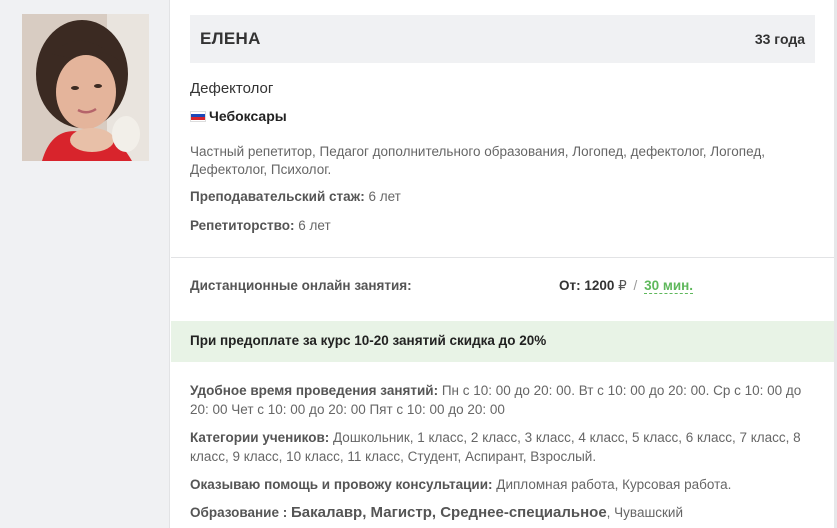 This screenshot has width=837, height=528. I want to click on education-levels: Бакалавр, Магистр, Среднее-специальное, so click(448, 512).